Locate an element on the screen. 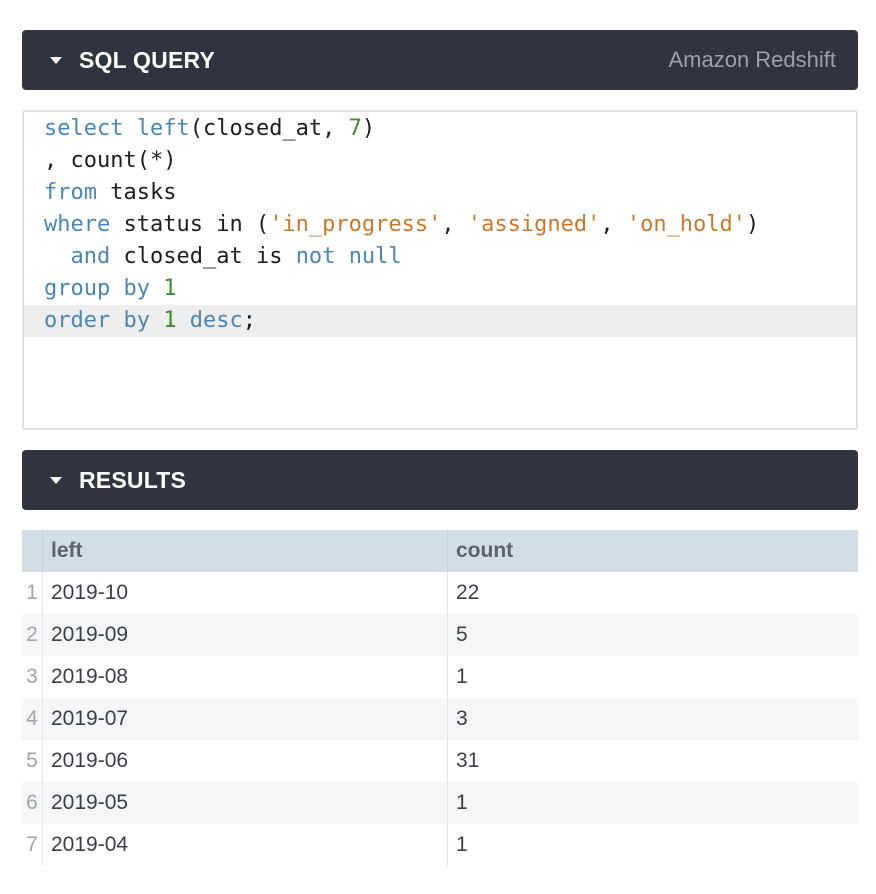  code-token: left is located at coordinates (163, 128).